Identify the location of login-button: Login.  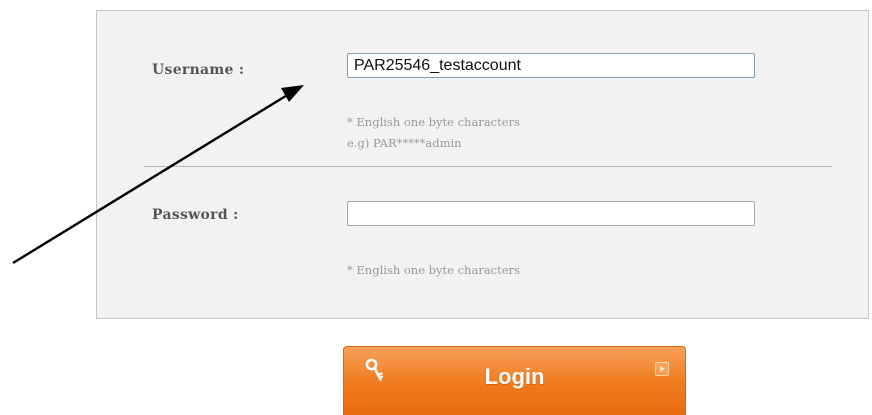
(514, 380).